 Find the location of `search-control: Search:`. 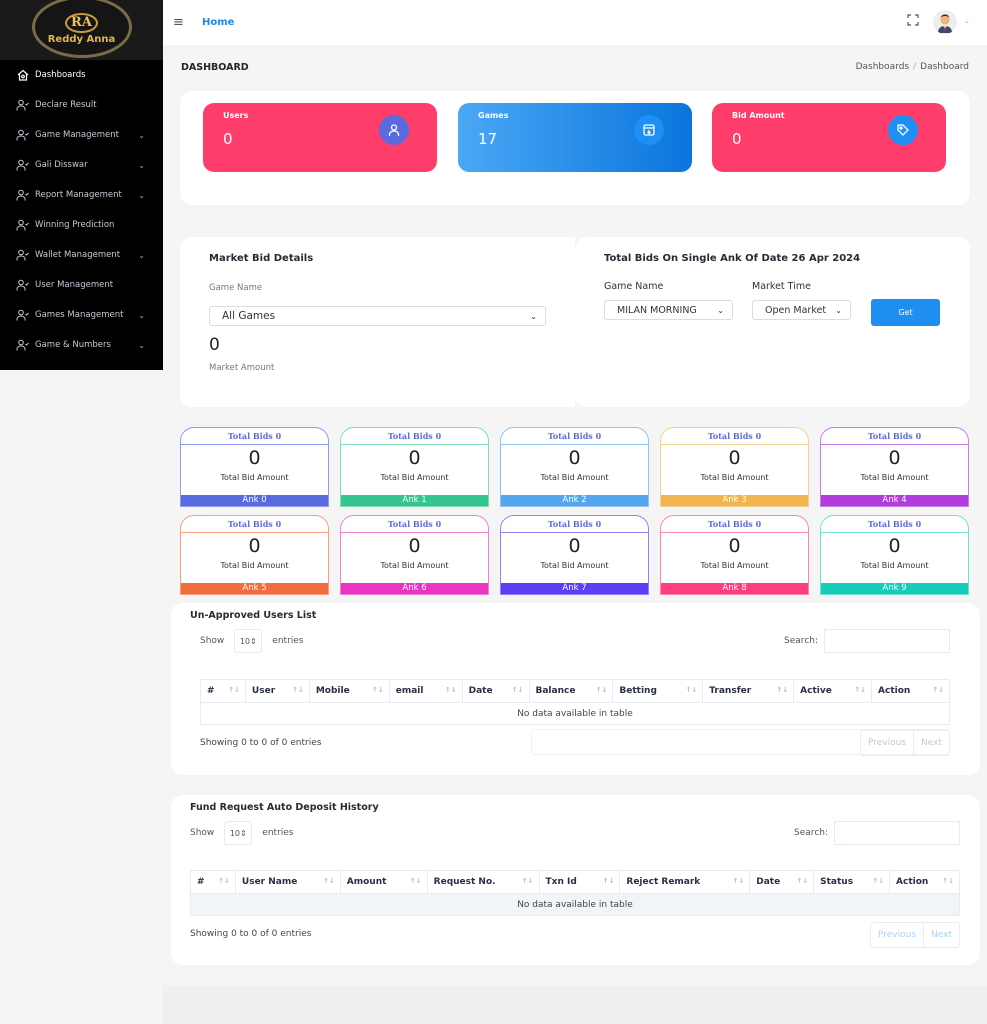

search-control: Search: is located at coordinates (877, 833).